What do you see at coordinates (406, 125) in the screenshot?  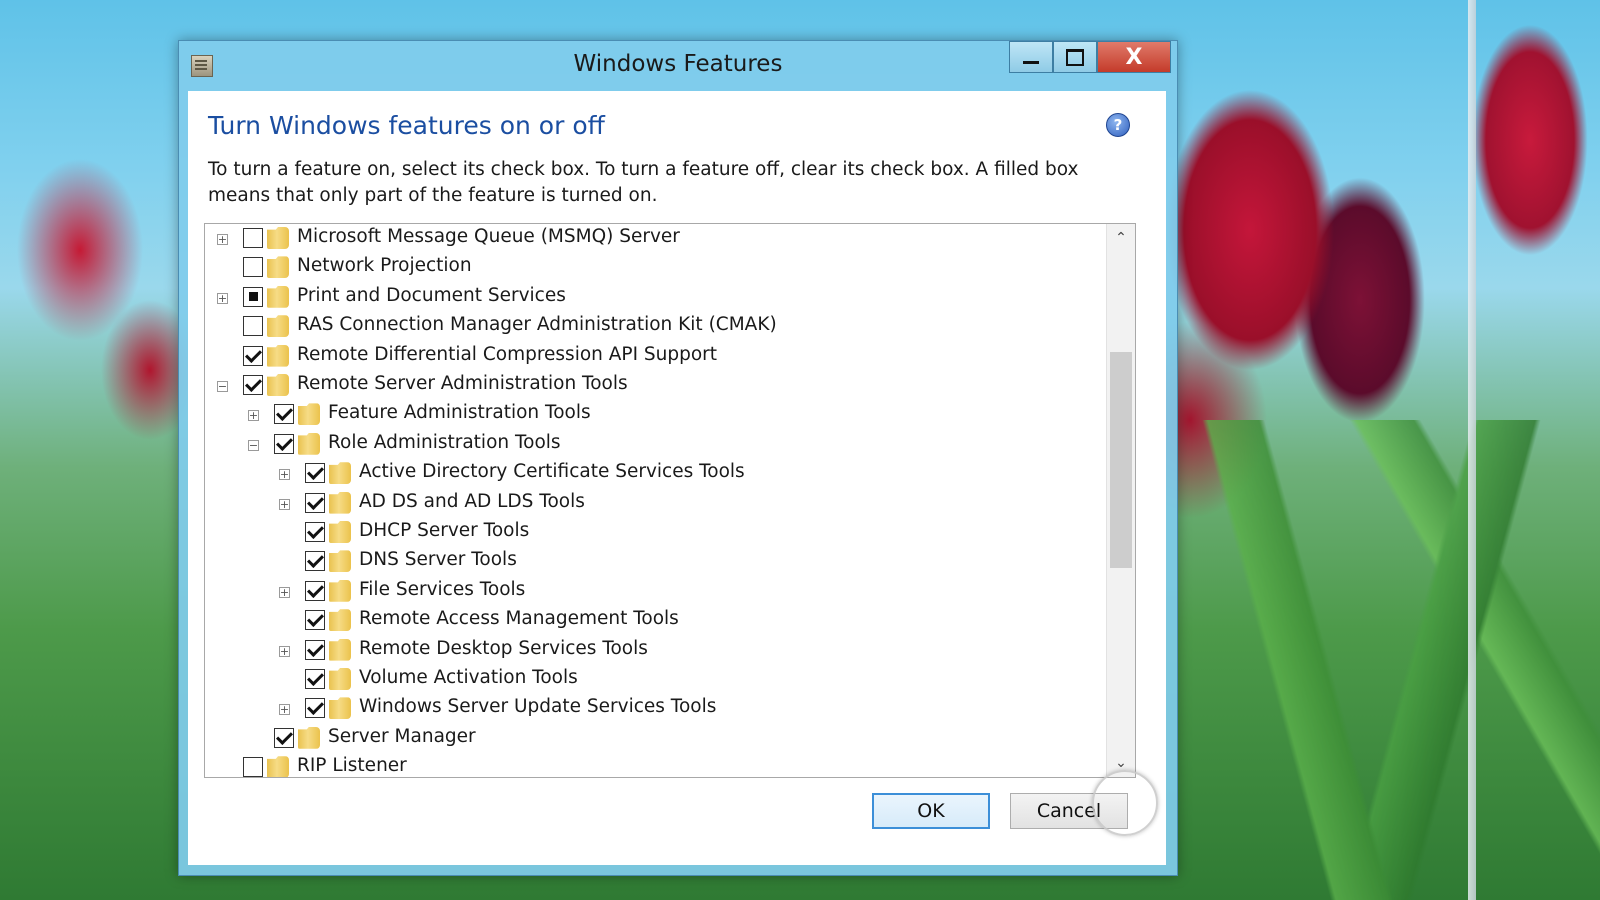 I see `dialog-heading: Turn Windows features on or off` at bounding box center [406, 125].